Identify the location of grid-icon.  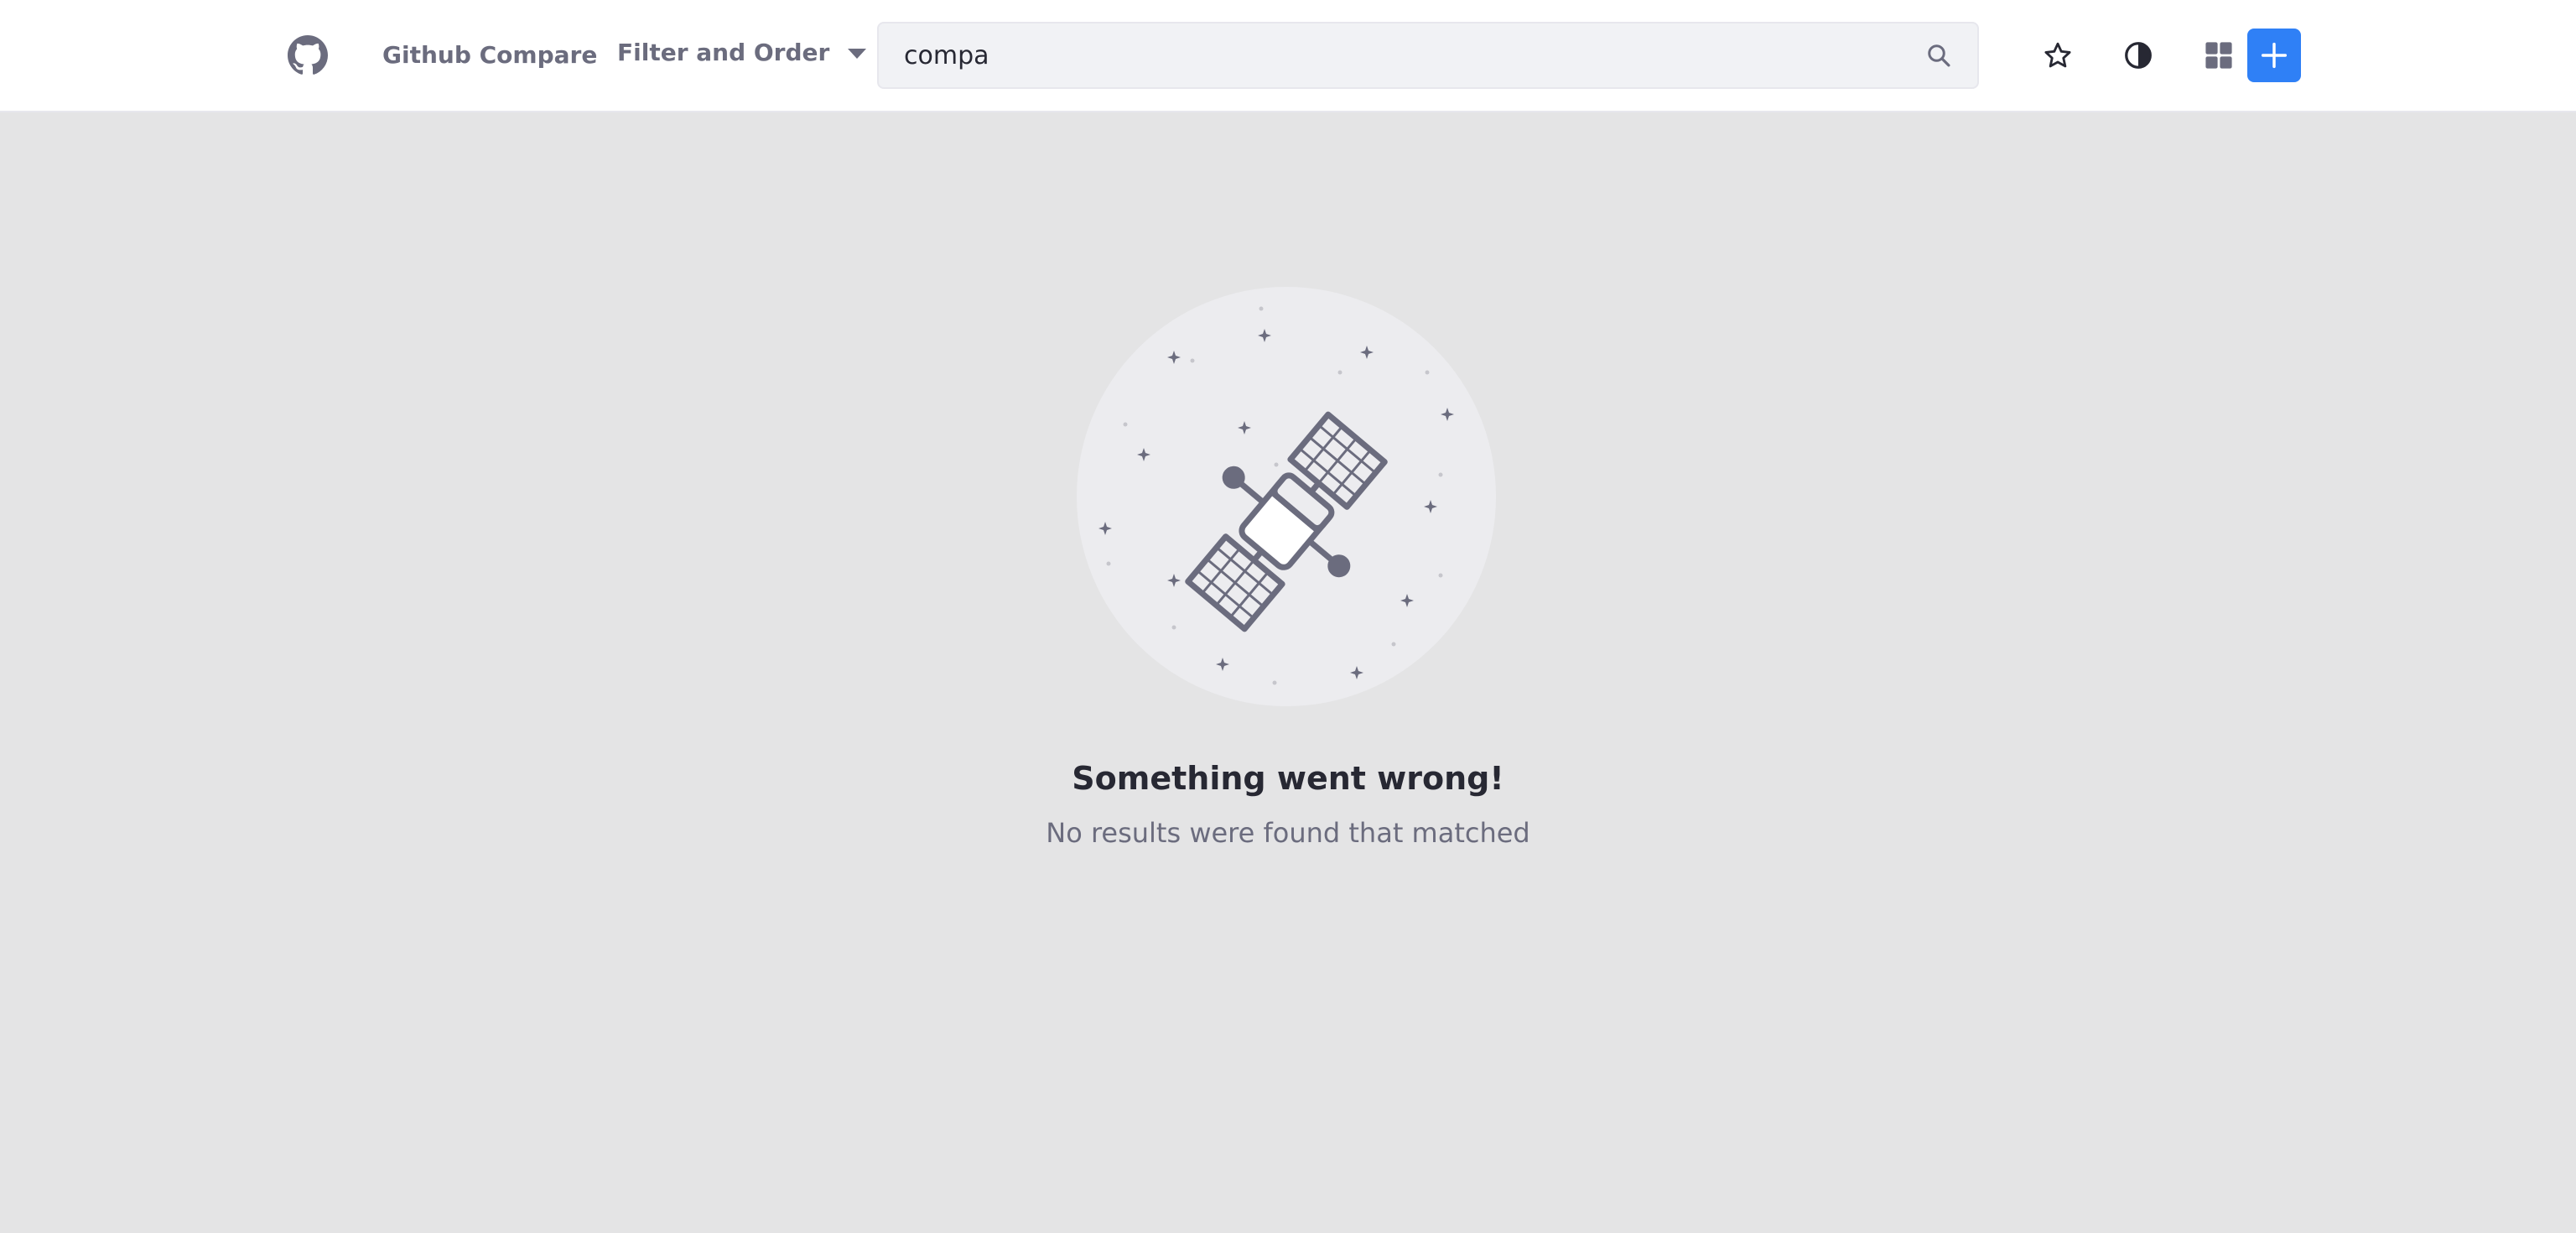
(2219, 56).